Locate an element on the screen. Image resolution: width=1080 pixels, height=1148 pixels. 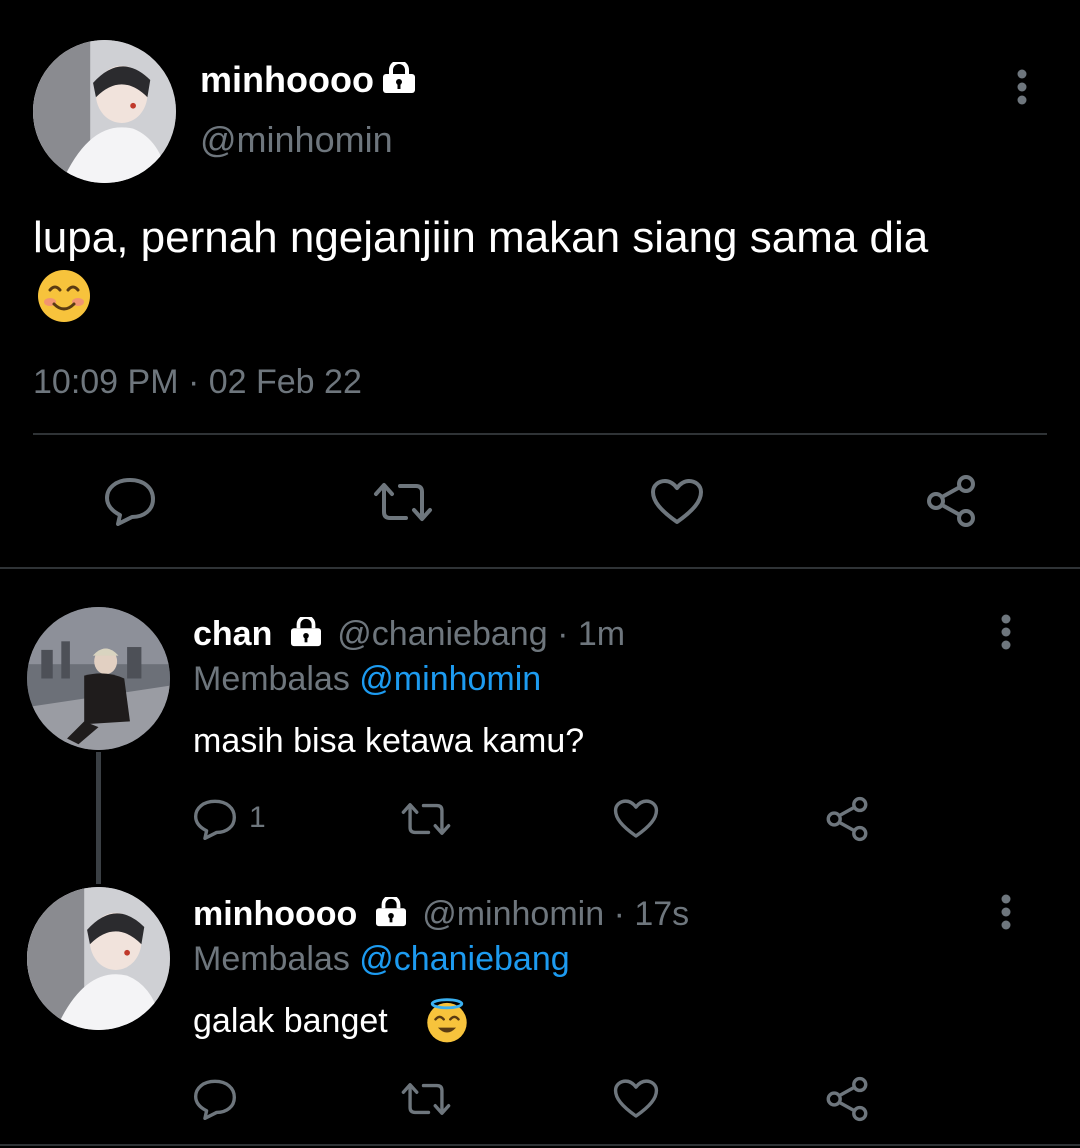
reply-text: galak banget is located at coordinates (290, 1021).